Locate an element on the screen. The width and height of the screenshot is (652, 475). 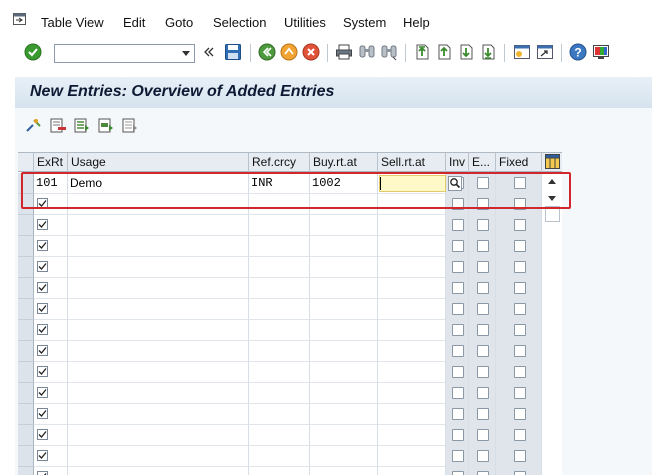
exit-icon is located at coordinates (289, 52).